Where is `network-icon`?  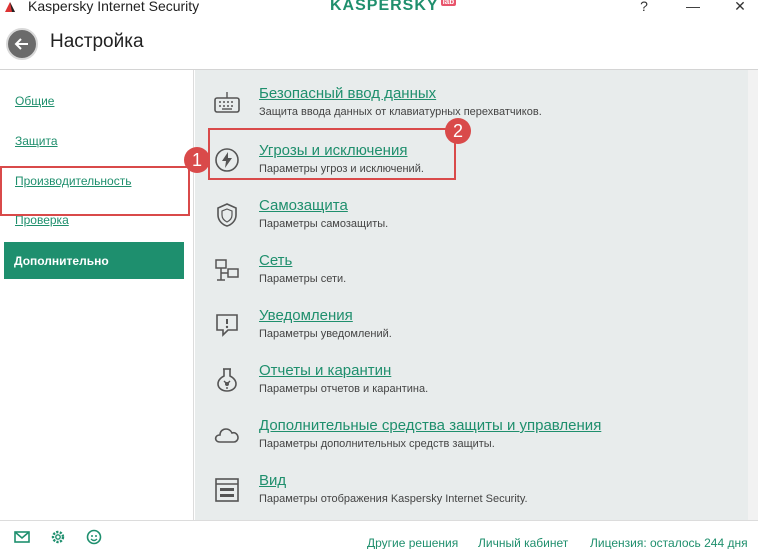 network-icon is located at coordinates (227, 270).